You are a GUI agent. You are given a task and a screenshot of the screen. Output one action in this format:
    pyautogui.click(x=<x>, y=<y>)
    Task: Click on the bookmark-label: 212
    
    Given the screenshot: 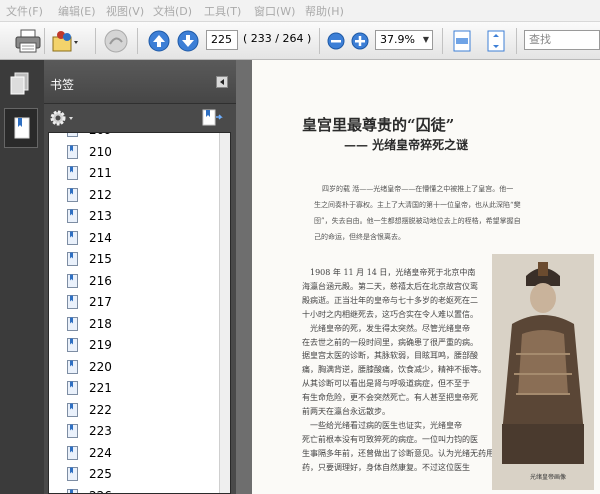 What is the action you would take?
    pyautogui.click(x=100, y=194)
    